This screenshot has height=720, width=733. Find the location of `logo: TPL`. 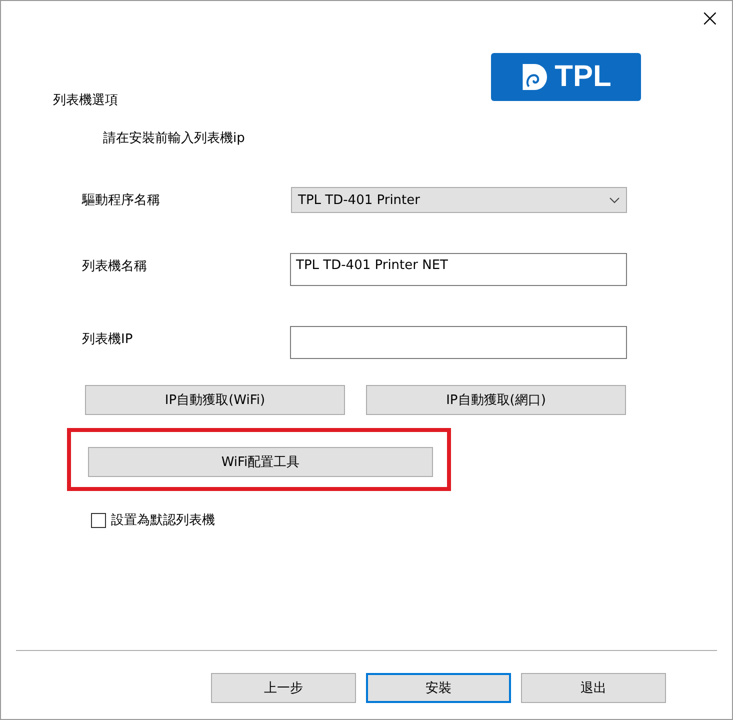

logo: TPL is located at coordinates (566, 77).